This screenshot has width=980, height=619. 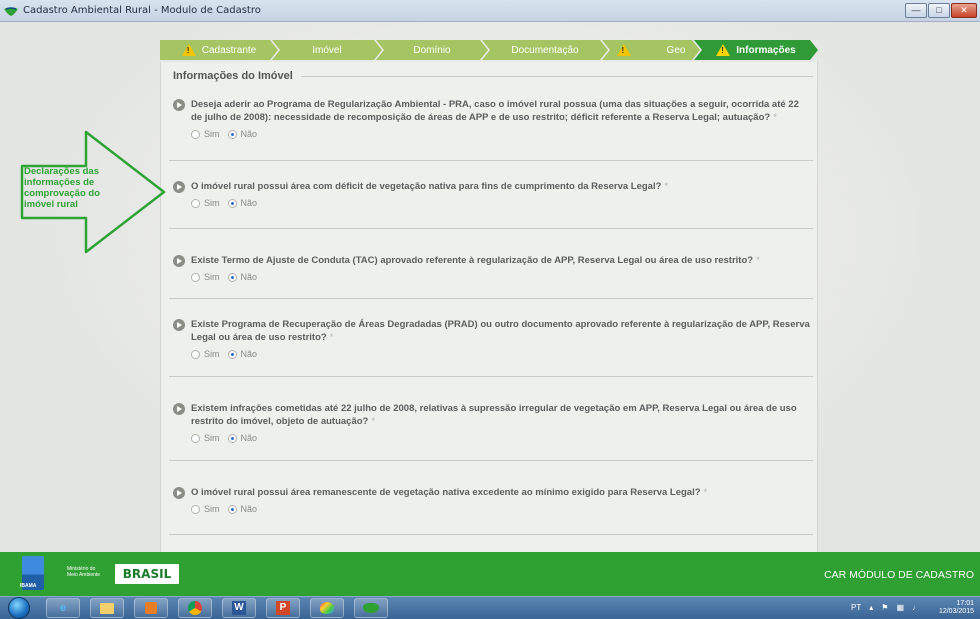 I want to click on tab-informacoes: Informações, so click(x=756, y=50).